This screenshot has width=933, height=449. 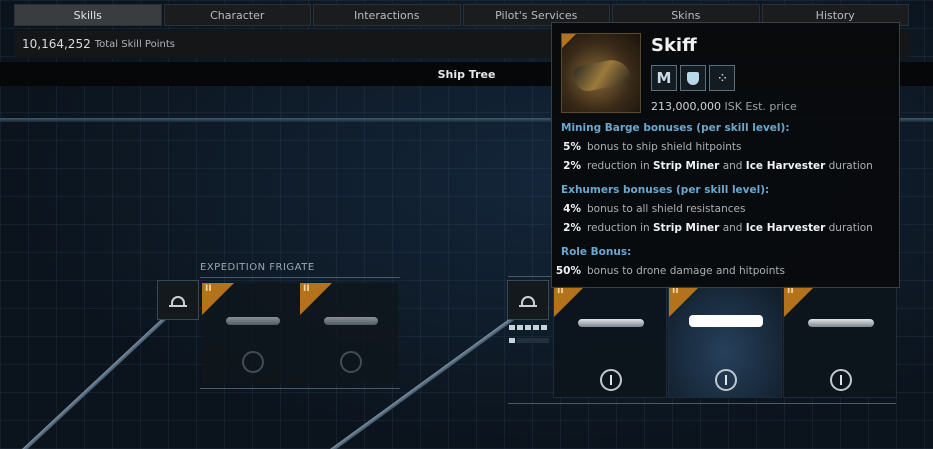 I want to click on ship-card-procurer-class: II, so click(x=610, y=341).